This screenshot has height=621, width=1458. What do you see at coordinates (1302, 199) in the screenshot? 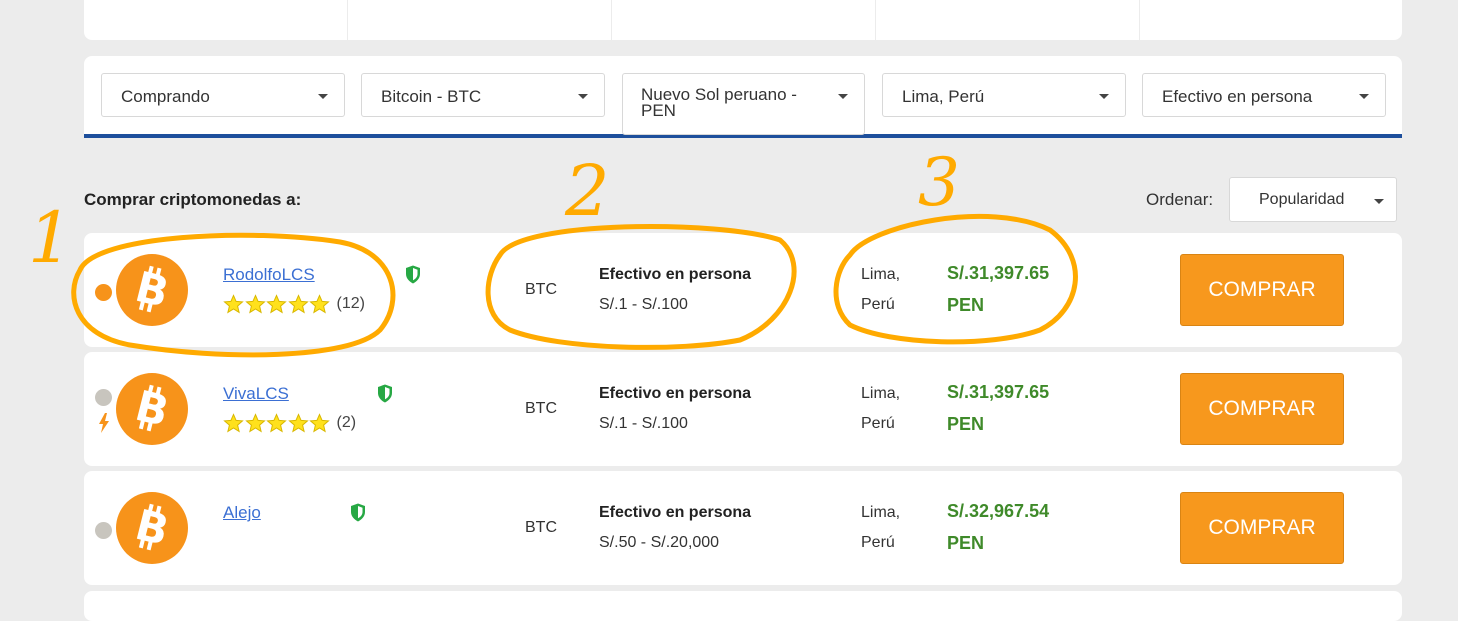
I see `sort-select-value: Popularidad` at bounding box center [1302, 199].